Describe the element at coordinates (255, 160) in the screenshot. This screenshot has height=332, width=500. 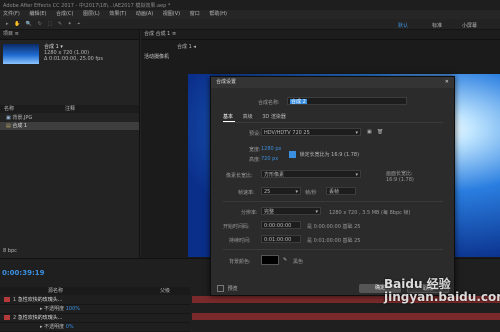
I see `height-label: 高度:` at that location.